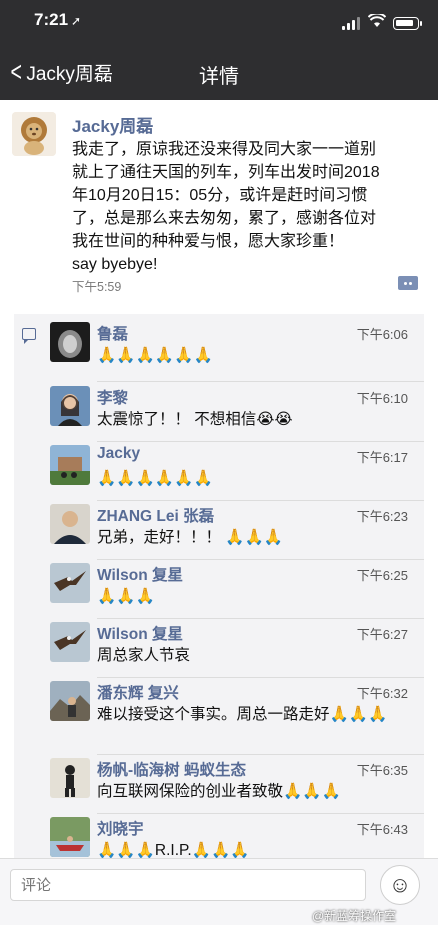 This screenshot has width=438, height=925. I want to click on battery-icon, so click(407, 23).